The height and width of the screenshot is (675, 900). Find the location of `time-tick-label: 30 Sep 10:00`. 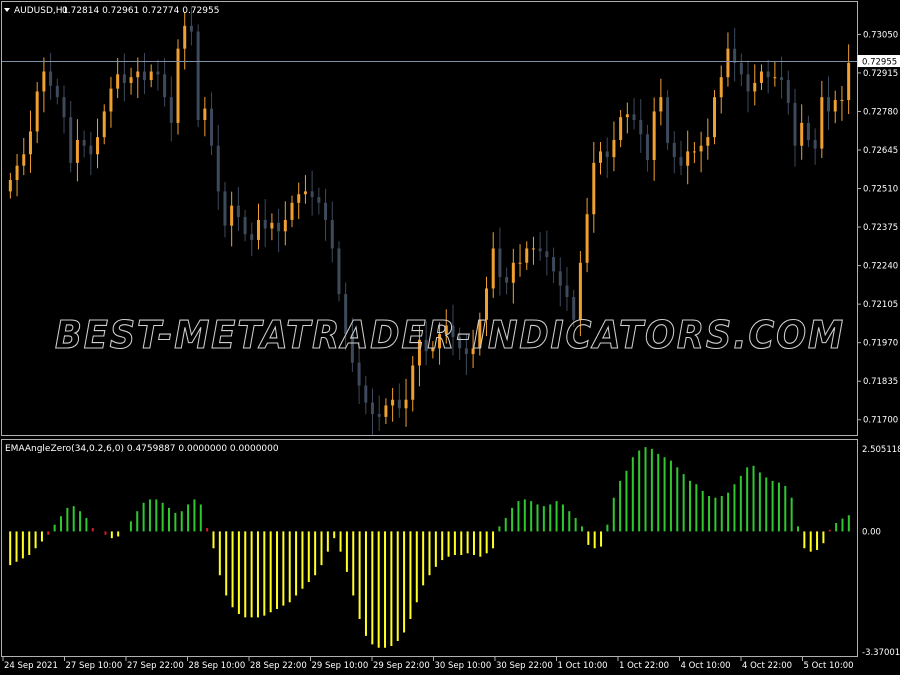

time-tick-label: 30 Sep 10:00 is located at coordinates (463, 666).